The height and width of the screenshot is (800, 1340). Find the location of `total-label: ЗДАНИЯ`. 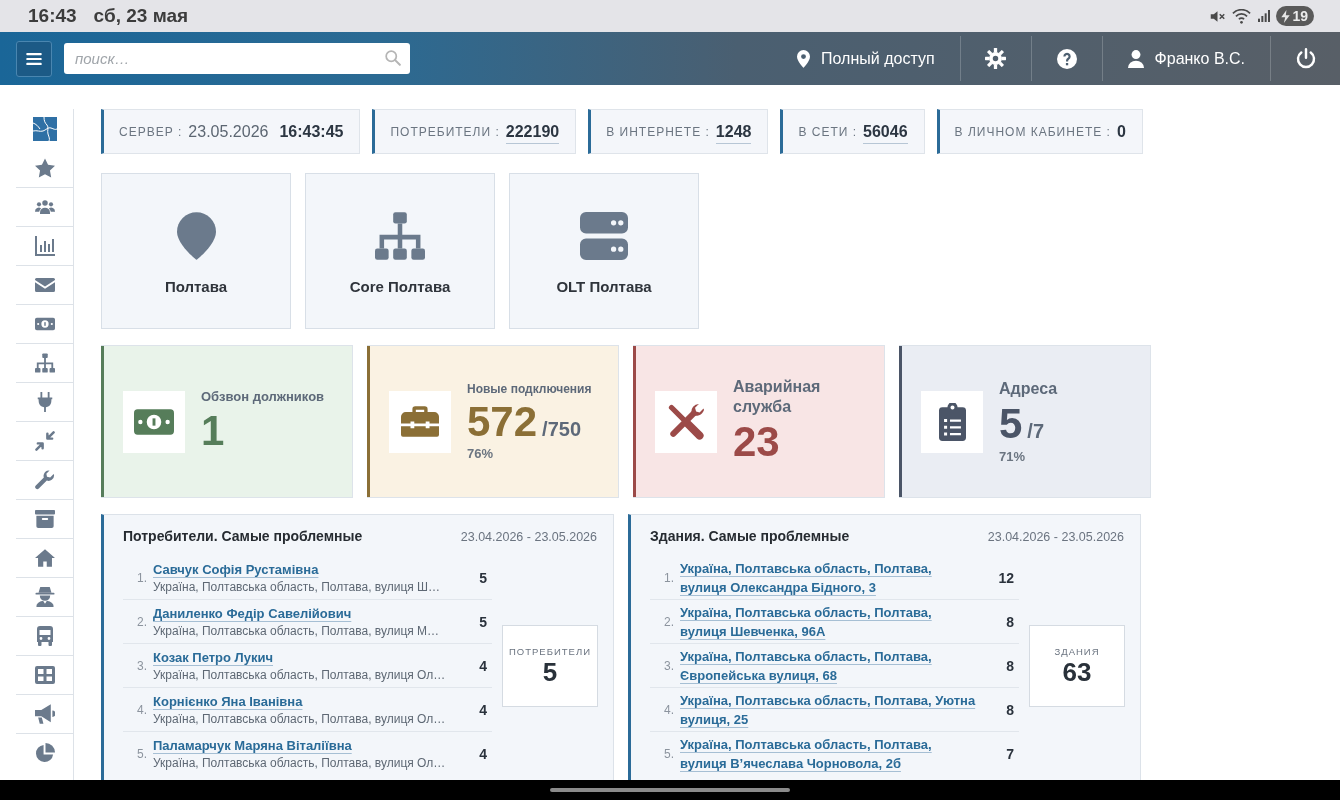

total-label: ЗДАНИЯ is located at coordinates (1077, 651).